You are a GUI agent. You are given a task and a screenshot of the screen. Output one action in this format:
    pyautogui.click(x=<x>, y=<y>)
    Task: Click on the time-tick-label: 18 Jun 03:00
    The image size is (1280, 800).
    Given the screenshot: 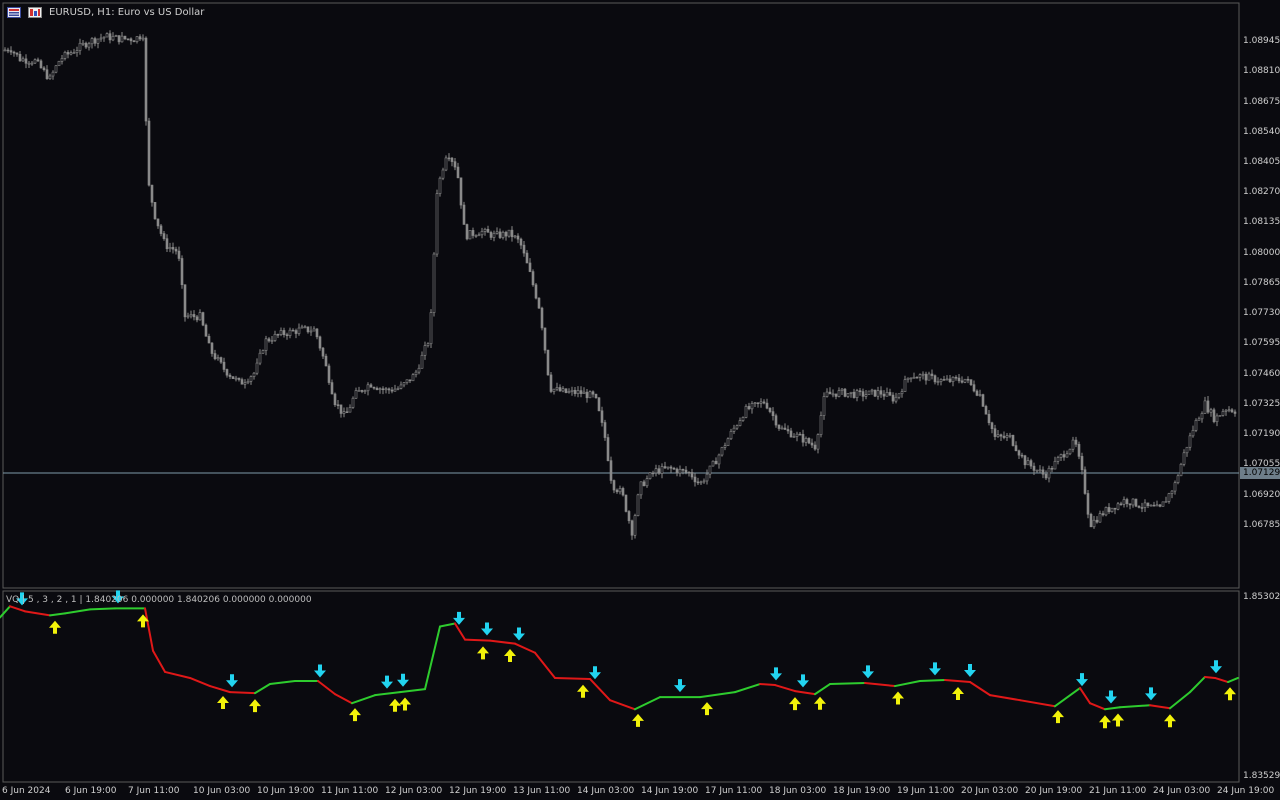 What is the action you would take?
    pyautogui.click(x=798, y=791)
    